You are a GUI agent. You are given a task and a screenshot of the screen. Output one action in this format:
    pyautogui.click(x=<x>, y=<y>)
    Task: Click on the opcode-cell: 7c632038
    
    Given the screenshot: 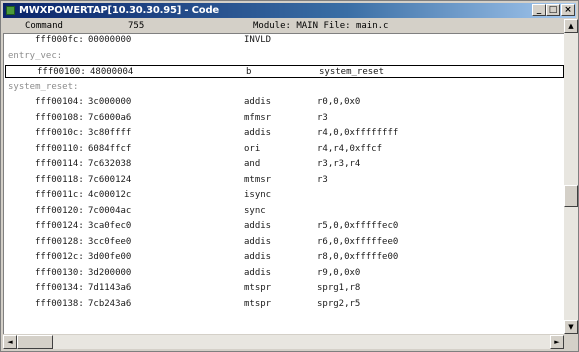 What is the action you would take?
    pyautogui.click(x=110, y=164)
    